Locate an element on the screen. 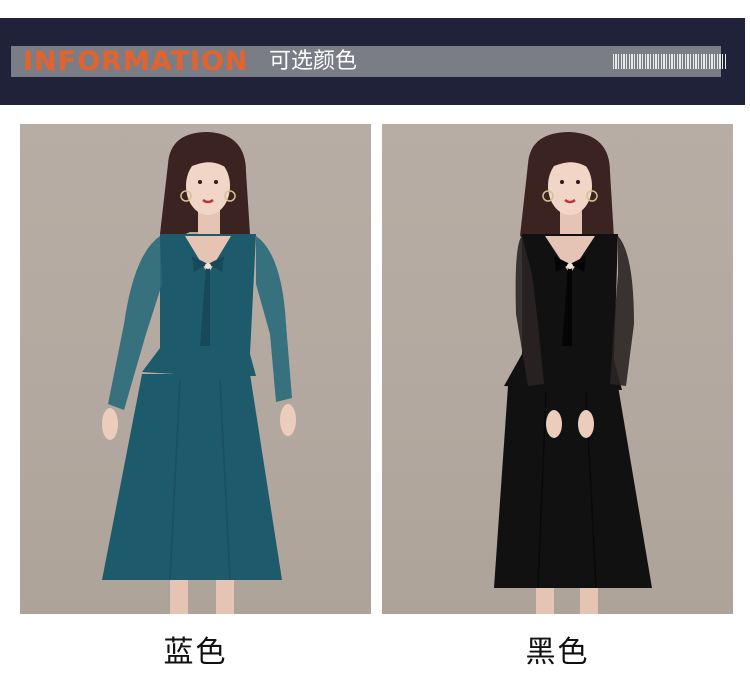  color-caption-blue: 蓝色 is located at coordinates (195, 652).